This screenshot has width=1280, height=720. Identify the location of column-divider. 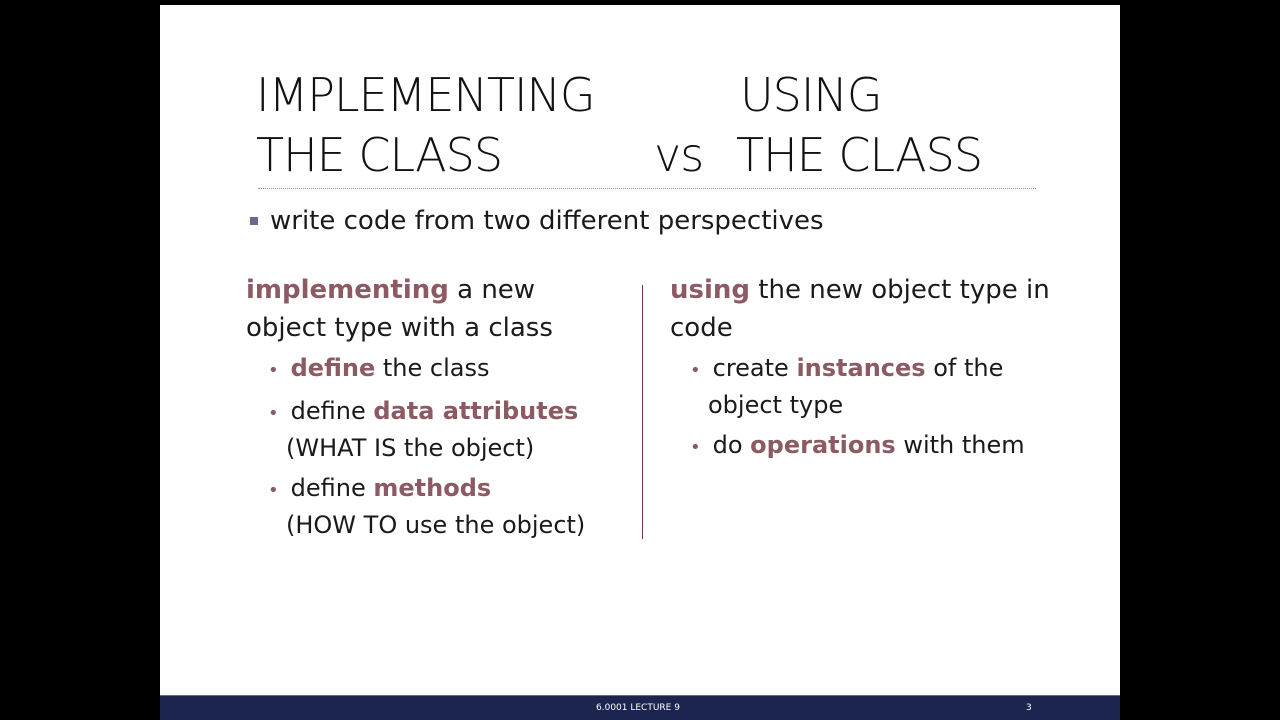
(642, 412).